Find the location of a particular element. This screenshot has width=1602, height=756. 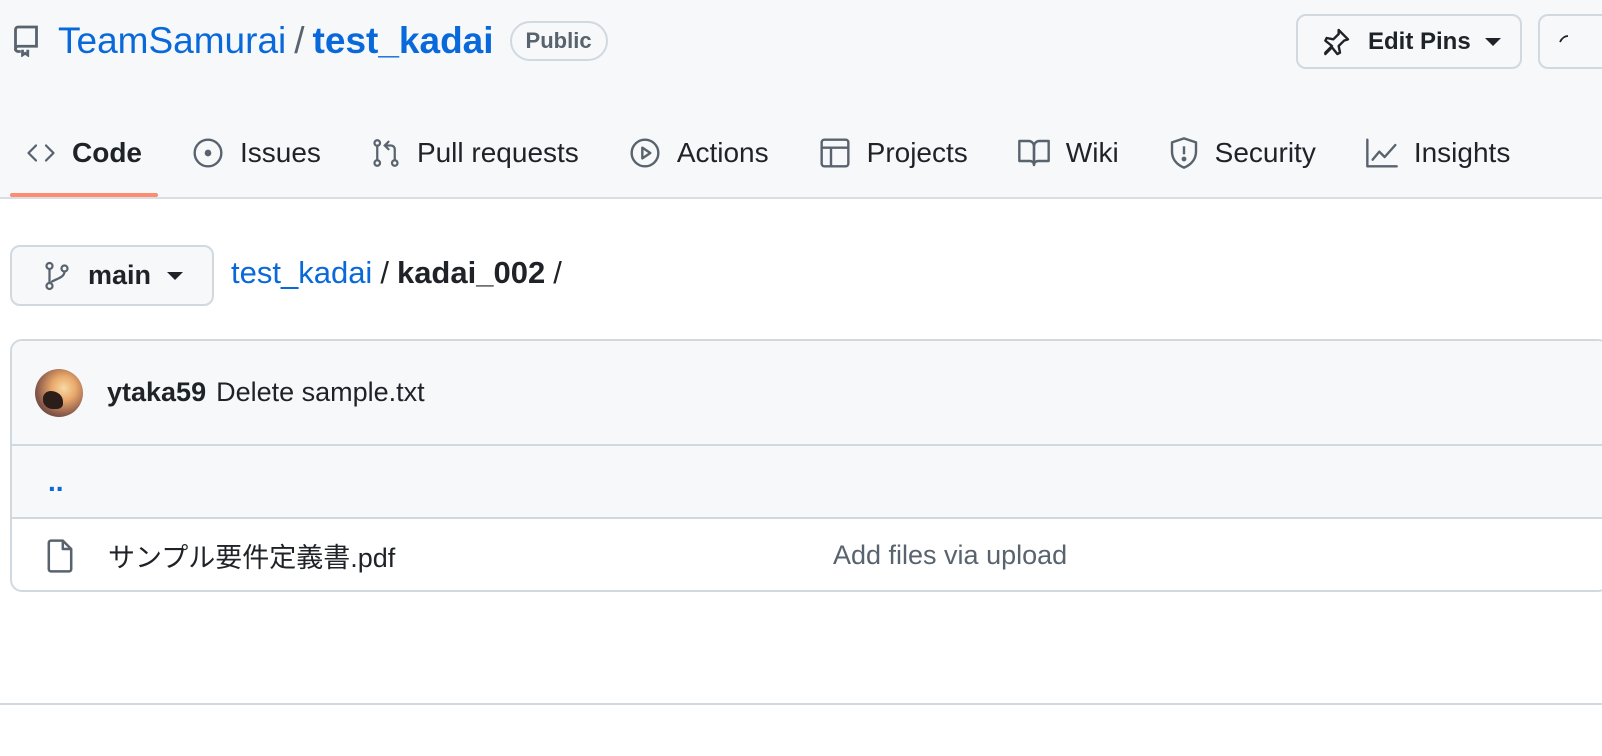

tab-code: Code is located at coordinates (84, 153).